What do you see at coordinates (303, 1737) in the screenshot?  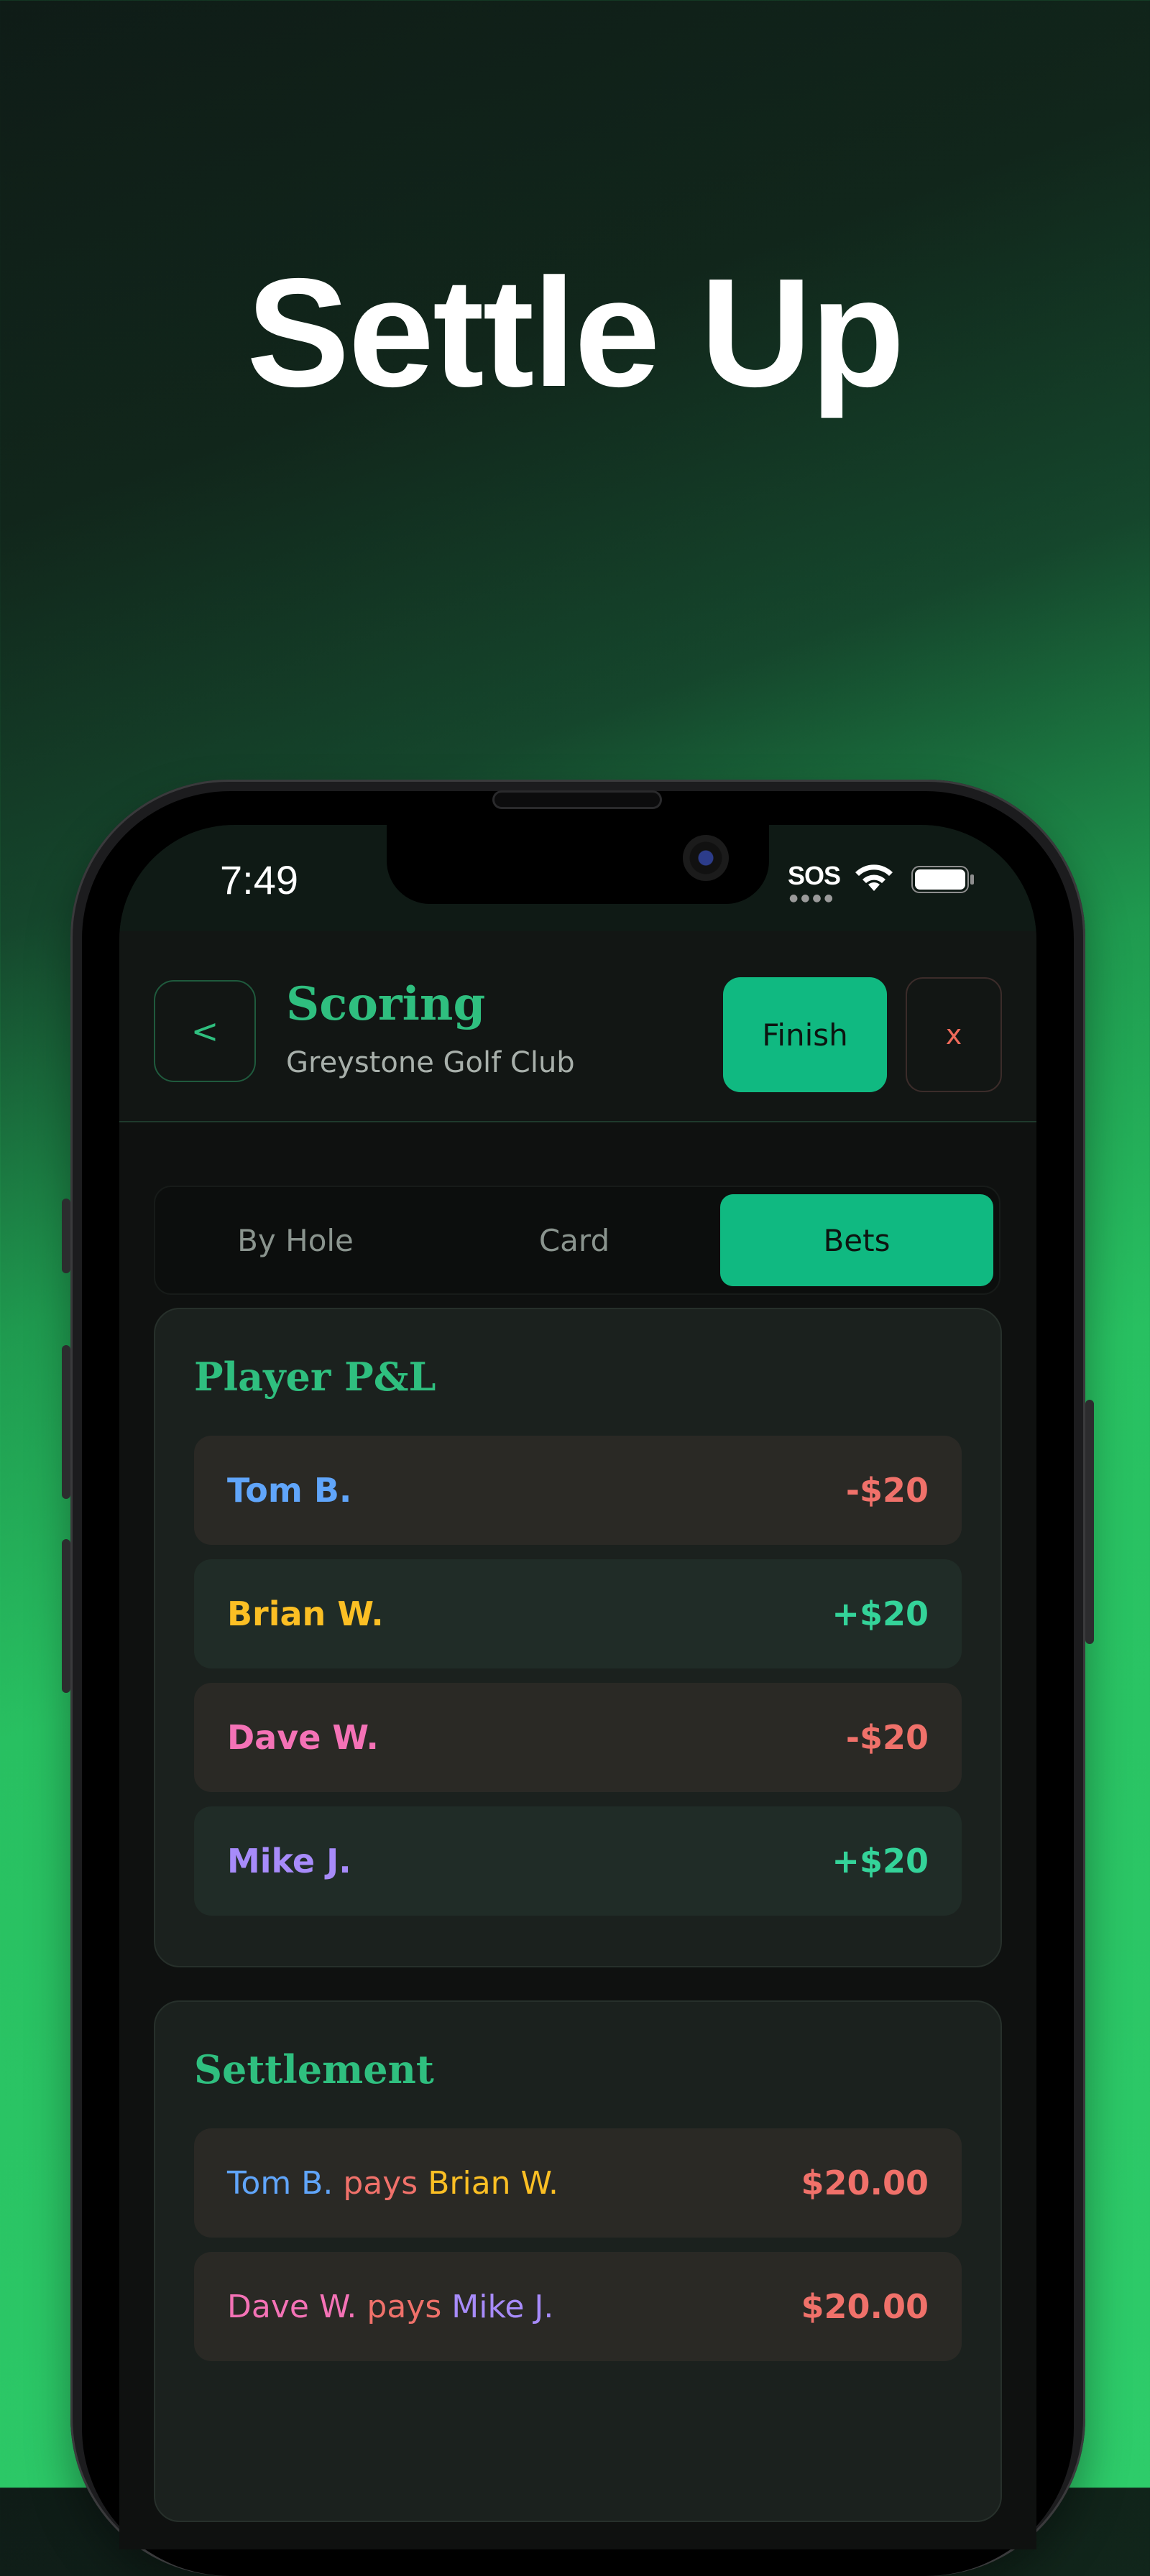 I see `player-name: Dave W.` at bounding box center [303, 1737].